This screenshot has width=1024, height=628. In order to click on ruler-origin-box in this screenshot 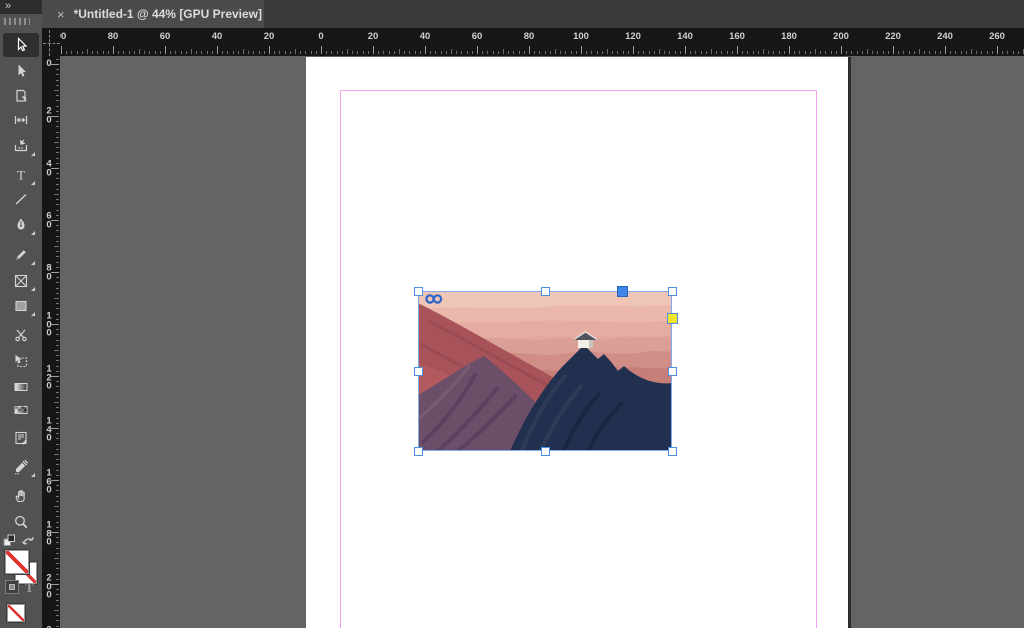, I will do `click(51, 42)`.